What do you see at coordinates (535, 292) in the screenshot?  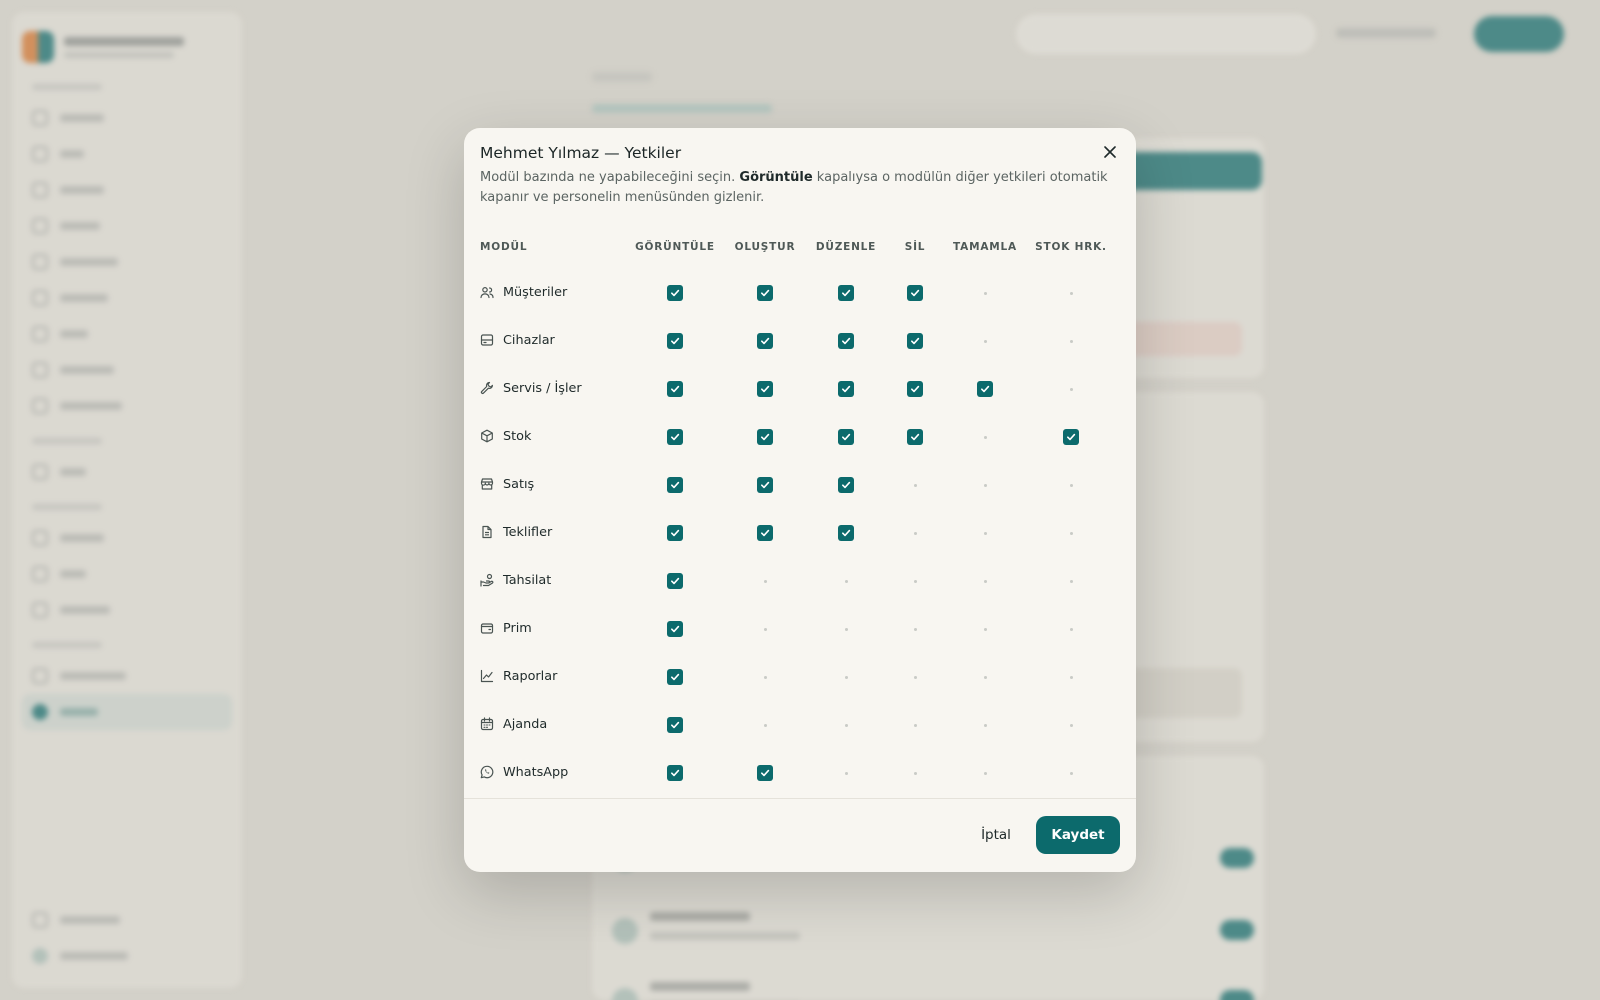 I see `module-name: Müşteriler` at bounding box center [535, 292].